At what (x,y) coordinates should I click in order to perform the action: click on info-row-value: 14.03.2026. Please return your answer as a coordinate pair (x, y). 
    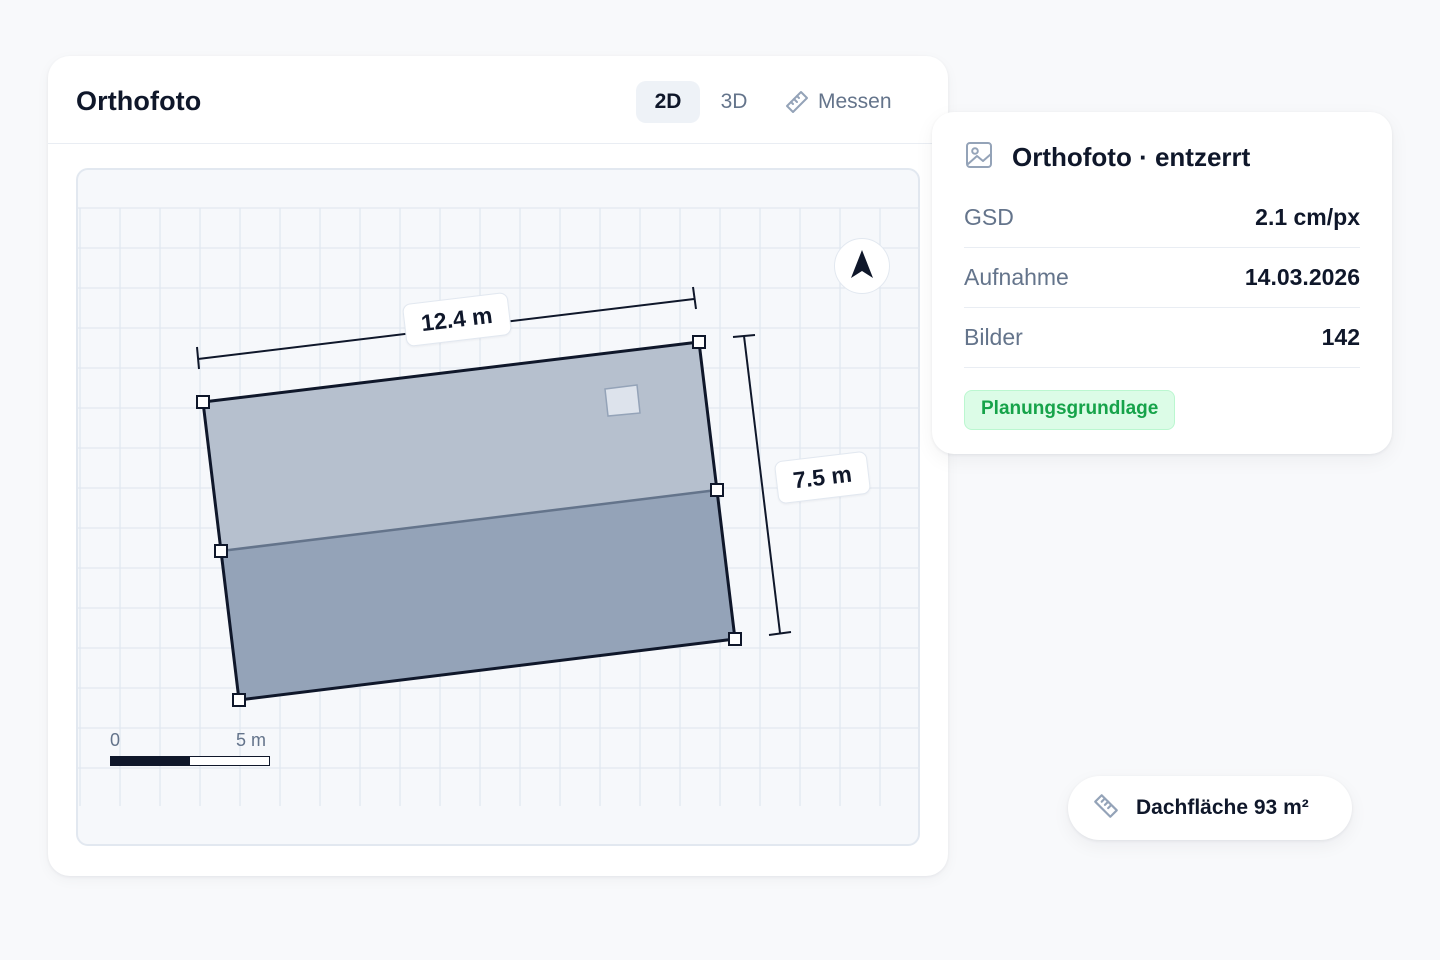
    Looking at the image, I should click on (1302, 277).